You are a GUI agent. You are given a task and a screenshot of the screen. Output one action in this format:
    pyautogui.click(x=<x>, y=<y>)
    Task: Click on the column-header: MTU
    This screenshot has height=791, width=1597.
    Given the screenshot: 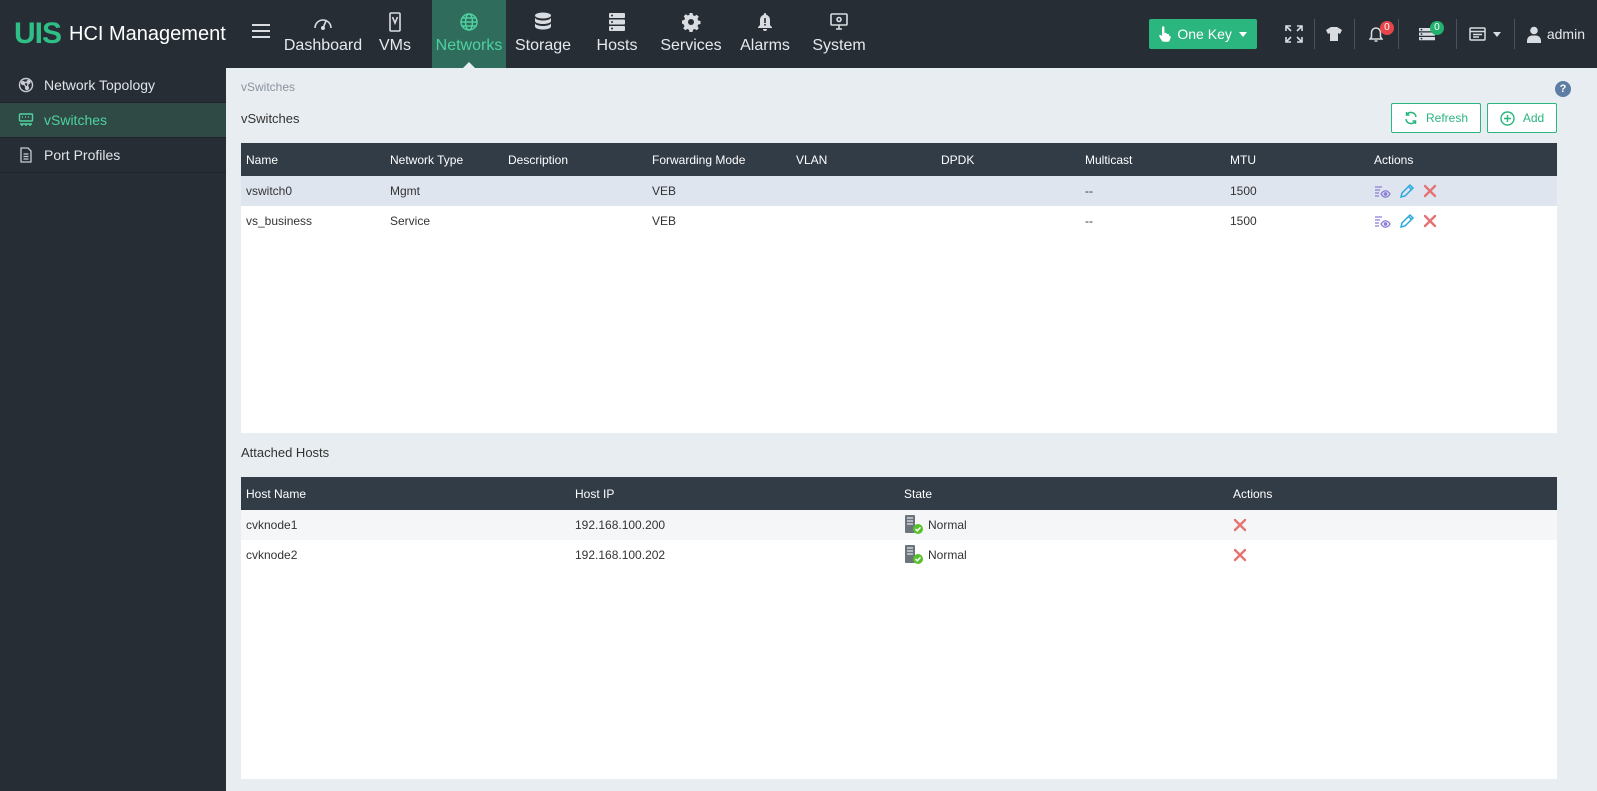 What is the action you would take?
    pyautogui.click(x=1297, y=160)
    